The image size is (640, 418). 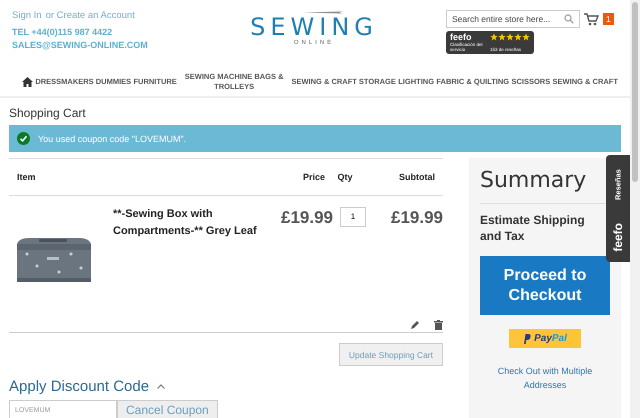 I want to click on search-icon, so click(x=569, y=19).